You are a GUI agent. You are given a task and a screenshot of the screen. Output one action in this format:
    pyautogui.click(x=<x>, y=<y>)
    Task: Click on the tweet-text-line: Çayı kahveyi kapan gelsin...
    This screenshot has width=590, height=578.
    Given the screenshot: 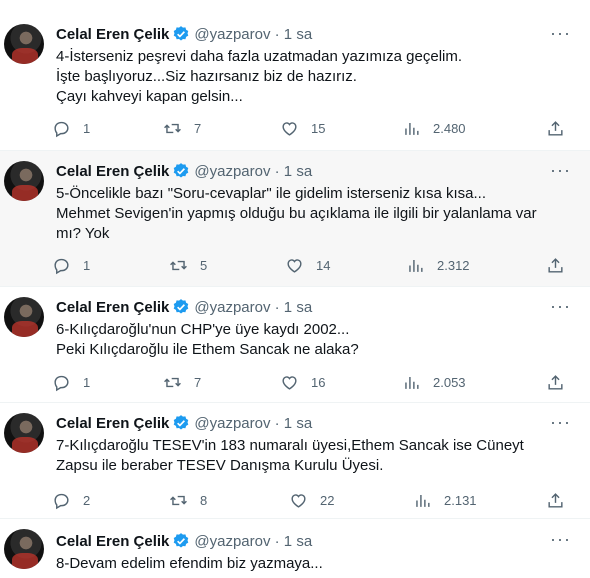 What is the action you would take?
    pyautogui.click(x=149, y=96)
    